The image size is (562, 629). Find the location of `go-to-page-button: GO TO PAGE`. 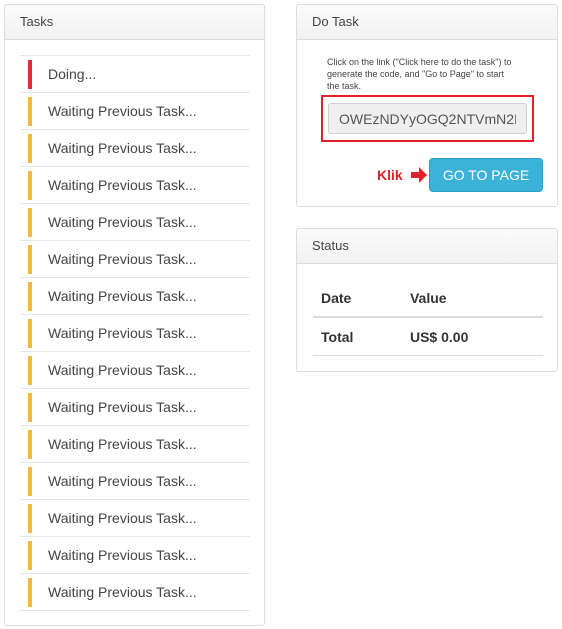

go-to-page-button: GO TO PAGE is located at coordinates (486, 175).